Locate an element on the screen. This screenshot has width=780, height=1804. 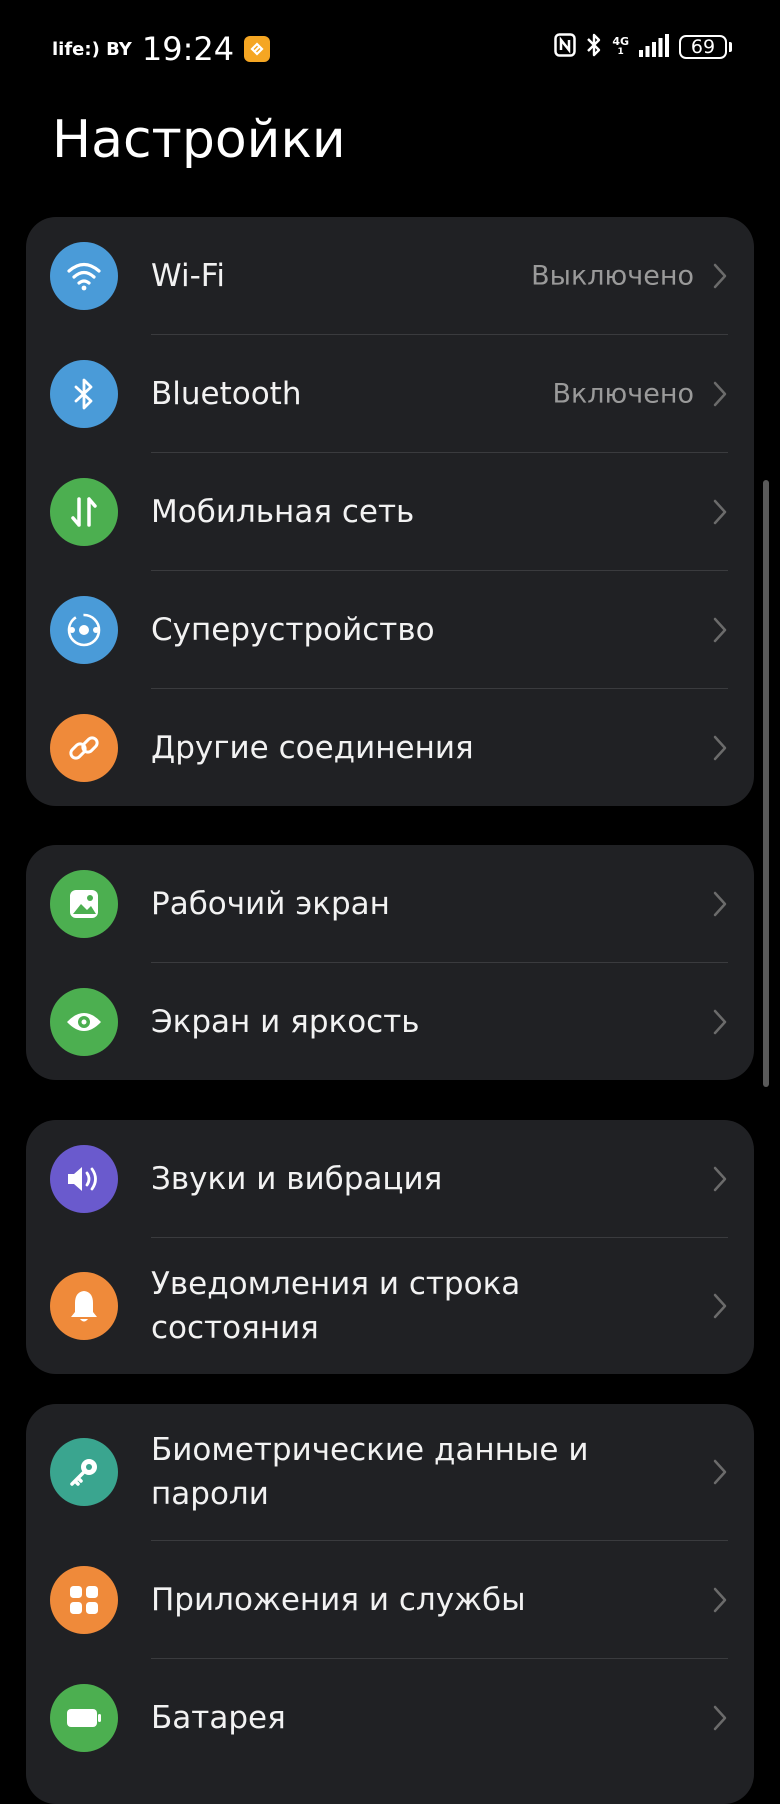
battery-status: 69 is located at coordinates (705, 47).